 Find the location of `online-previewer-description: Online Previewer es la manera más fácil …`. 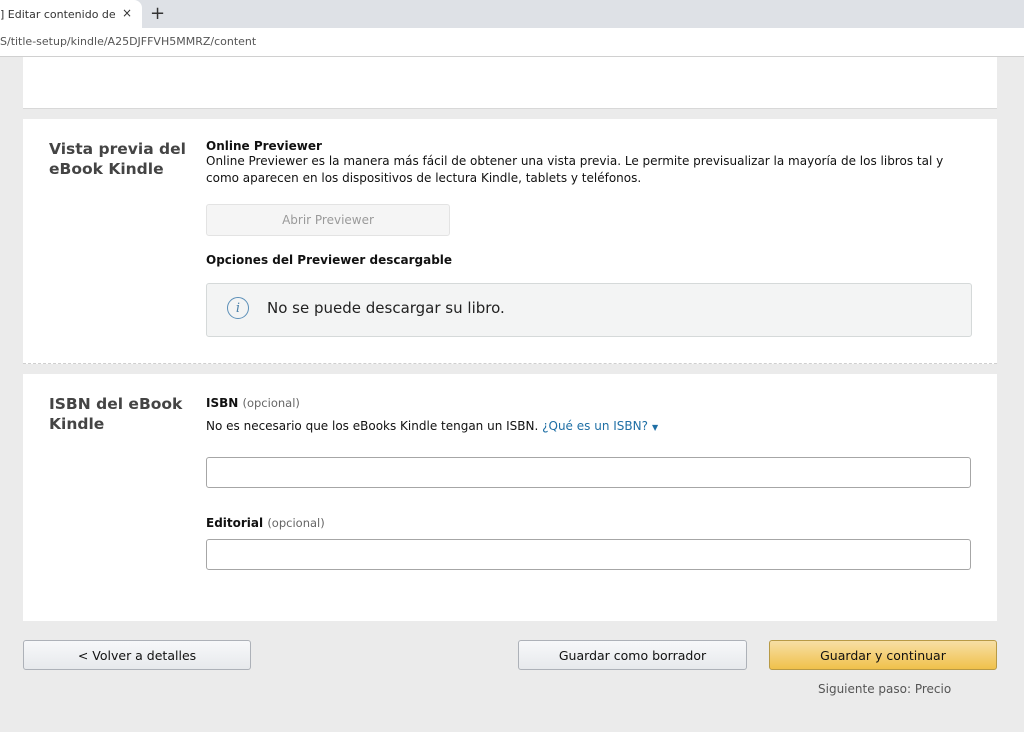

online-previewer-description: Online Previewer es la manera más fácil … is located at coordinates (575, 169).